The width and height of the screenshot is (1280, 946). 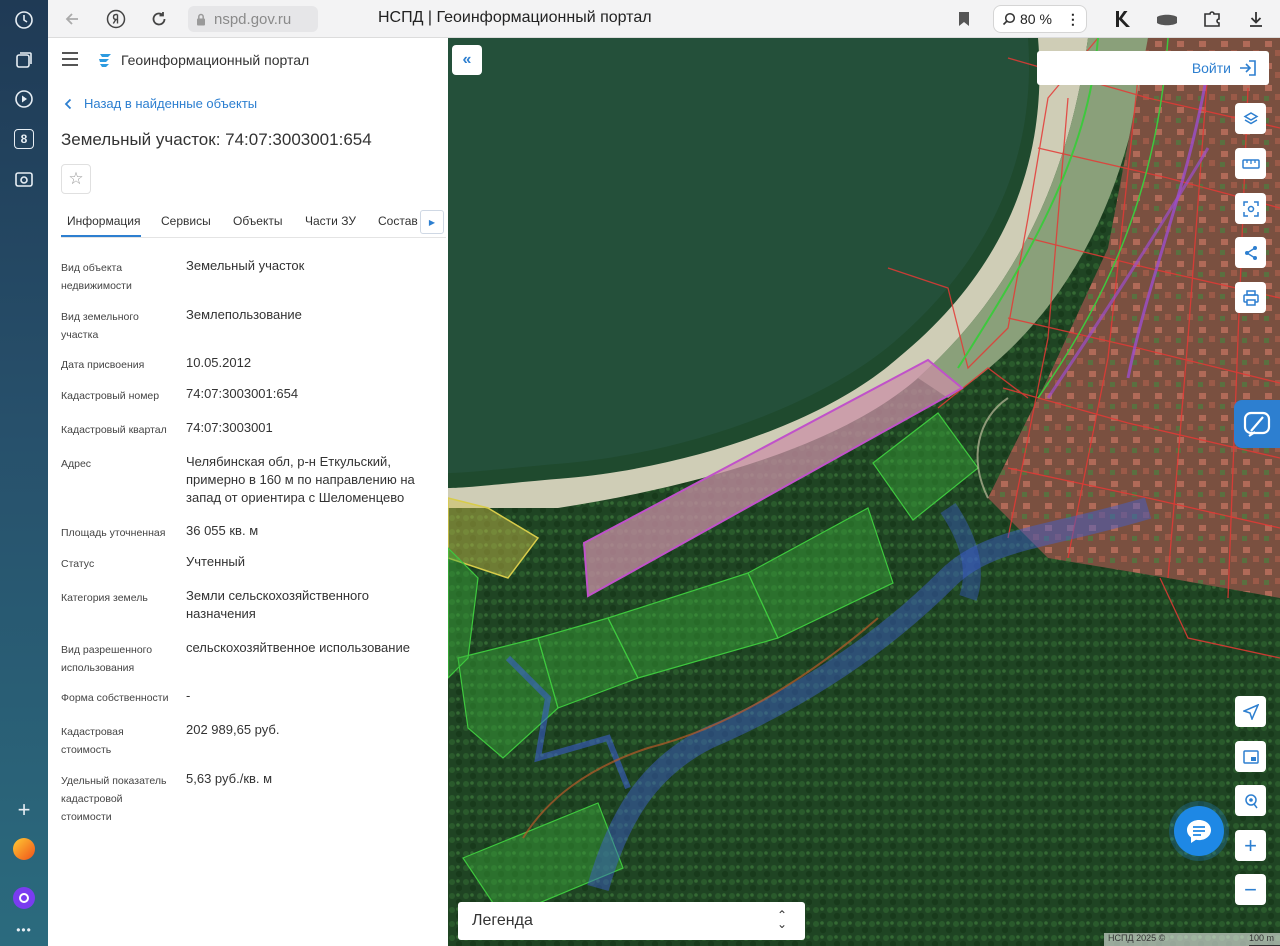 What do you see at coordinates (258, 221) in the screenshot?
I see `tab-objects: Объекты` at bounding box center [258, 221].